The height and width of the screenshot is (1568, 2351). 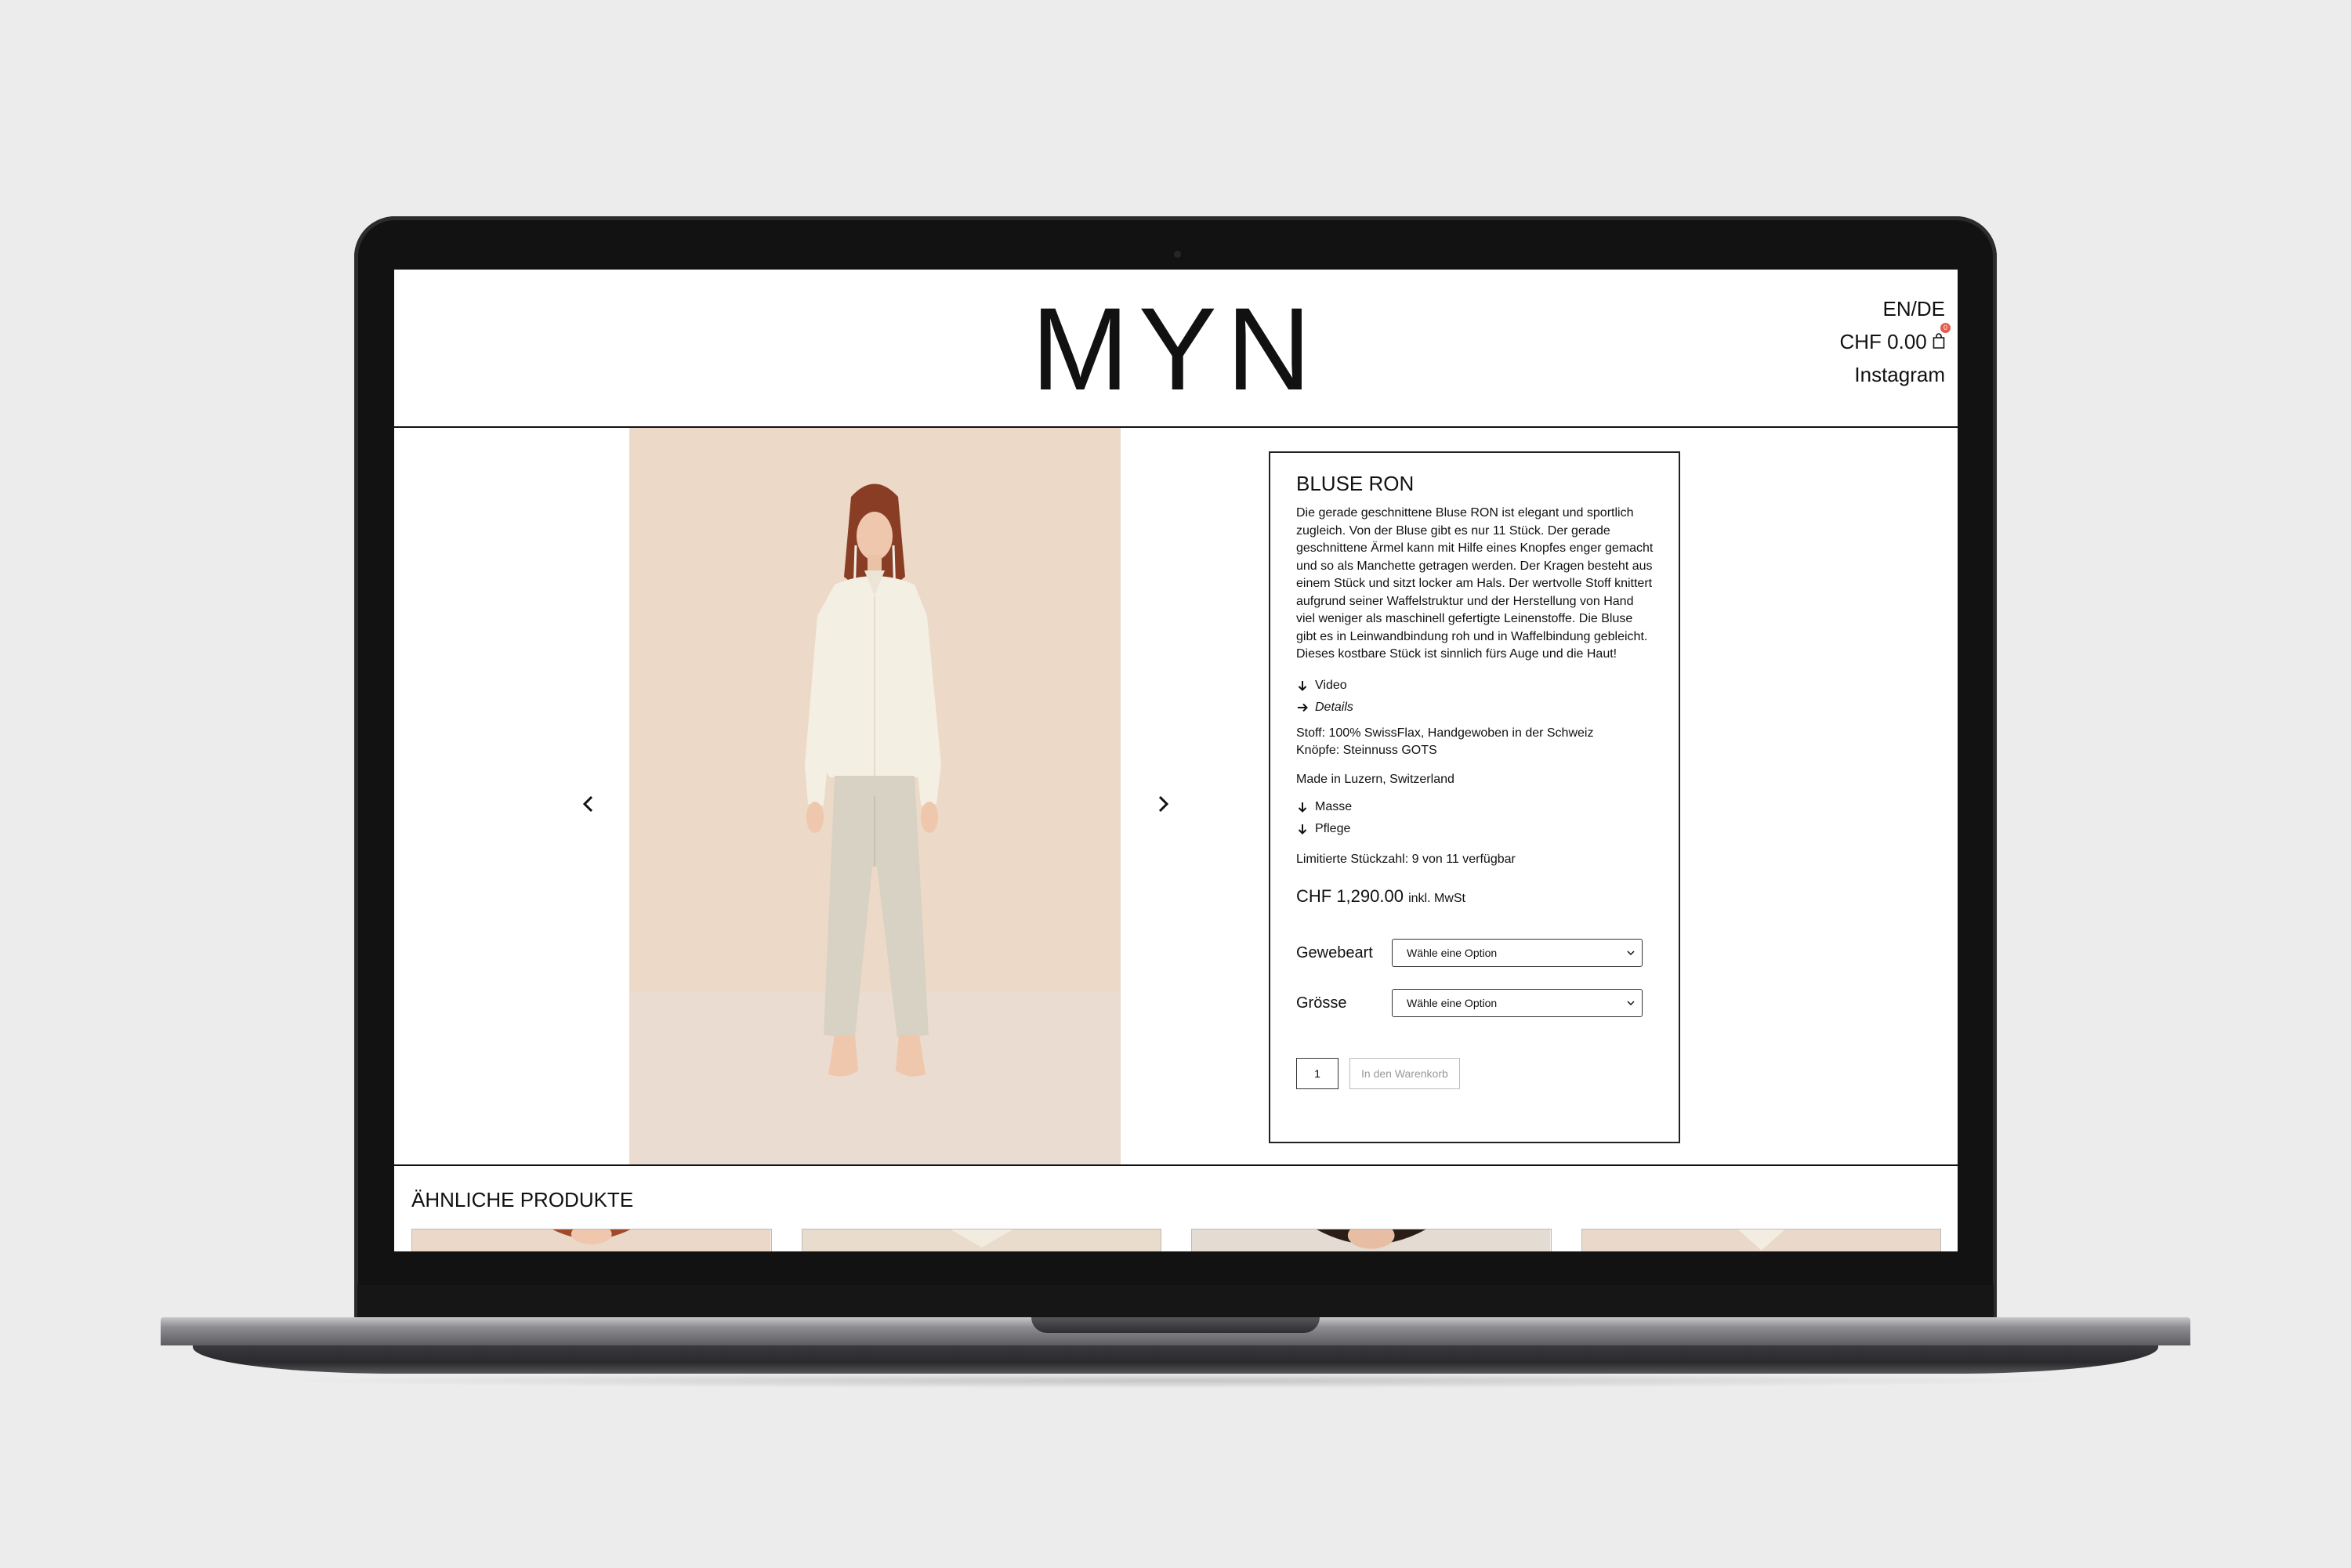 What do you see at coordinates (1883, 342) in the screenshot?
I see `cart-total: CHF 0.00` at bounding box center [1883, 342].